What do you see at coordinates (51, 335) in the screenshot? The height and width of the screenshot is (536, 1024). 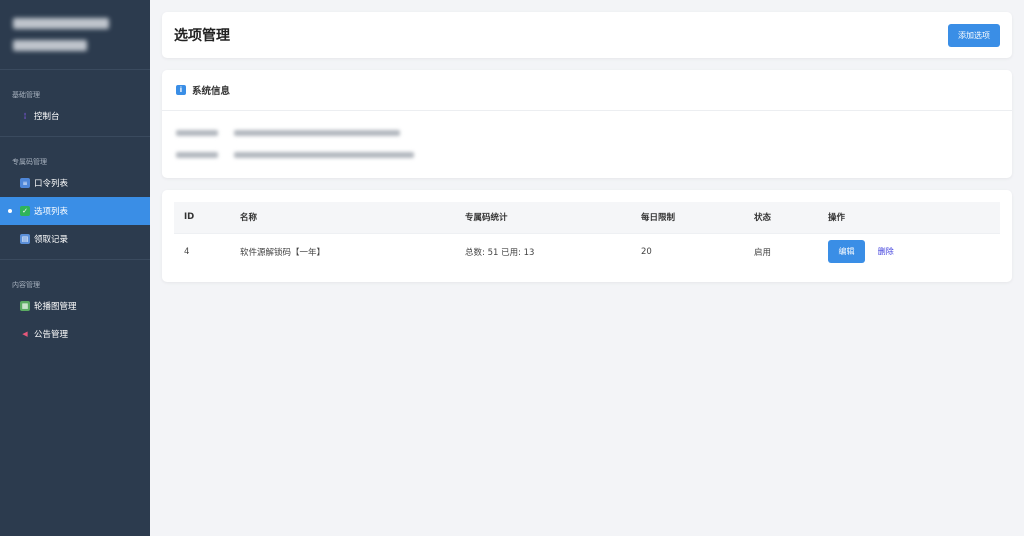 I see `sidebar-item-label: 公告管理` at bounding box center [51, 335].